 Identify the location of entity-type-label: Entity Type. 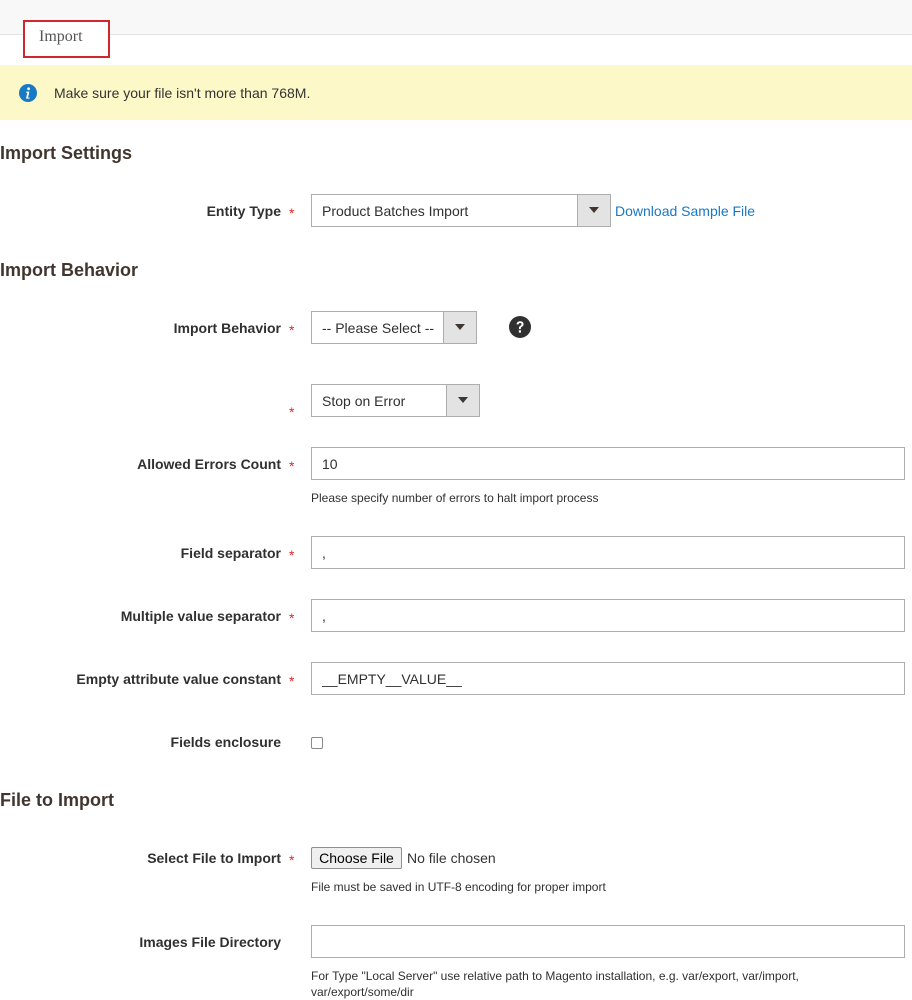
(243, 211).